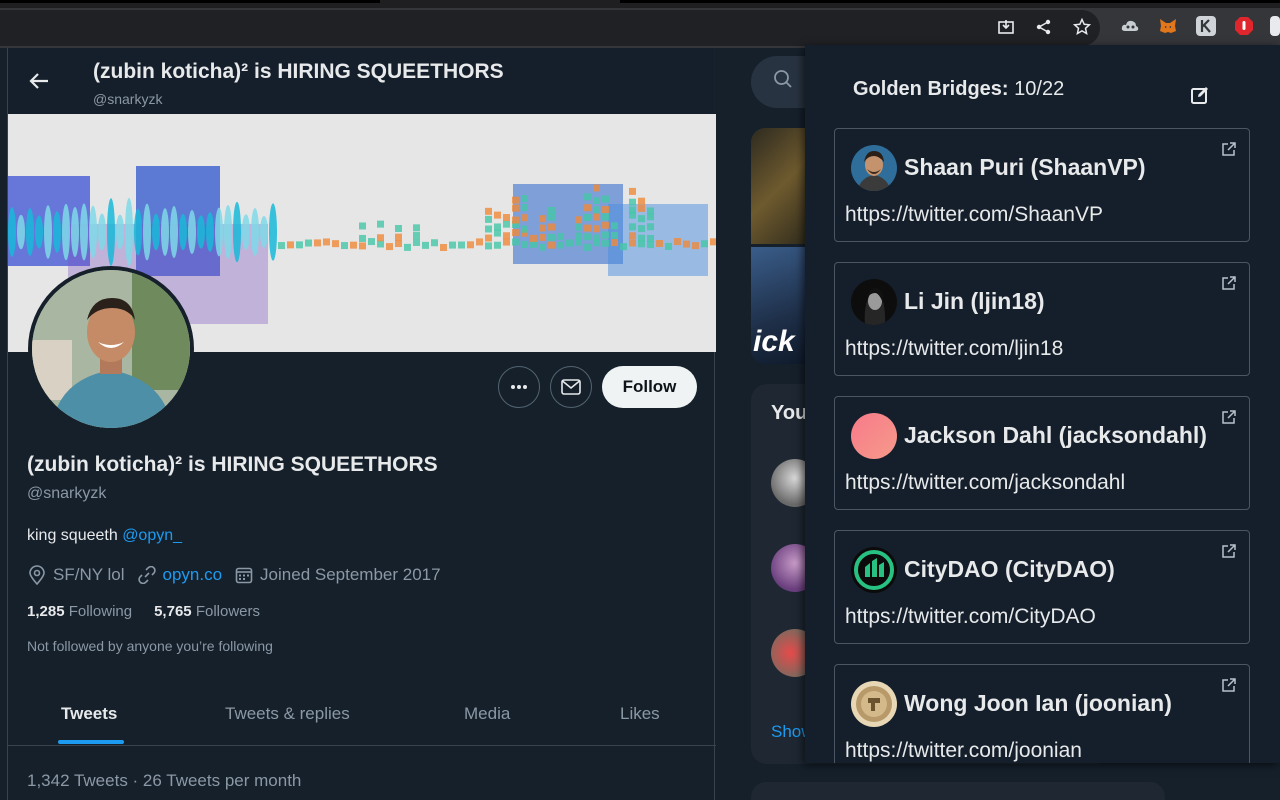 This screenshot has width=1280, height=800. I want to click on followers-link: 5,765 Followers, so click(207, 611).